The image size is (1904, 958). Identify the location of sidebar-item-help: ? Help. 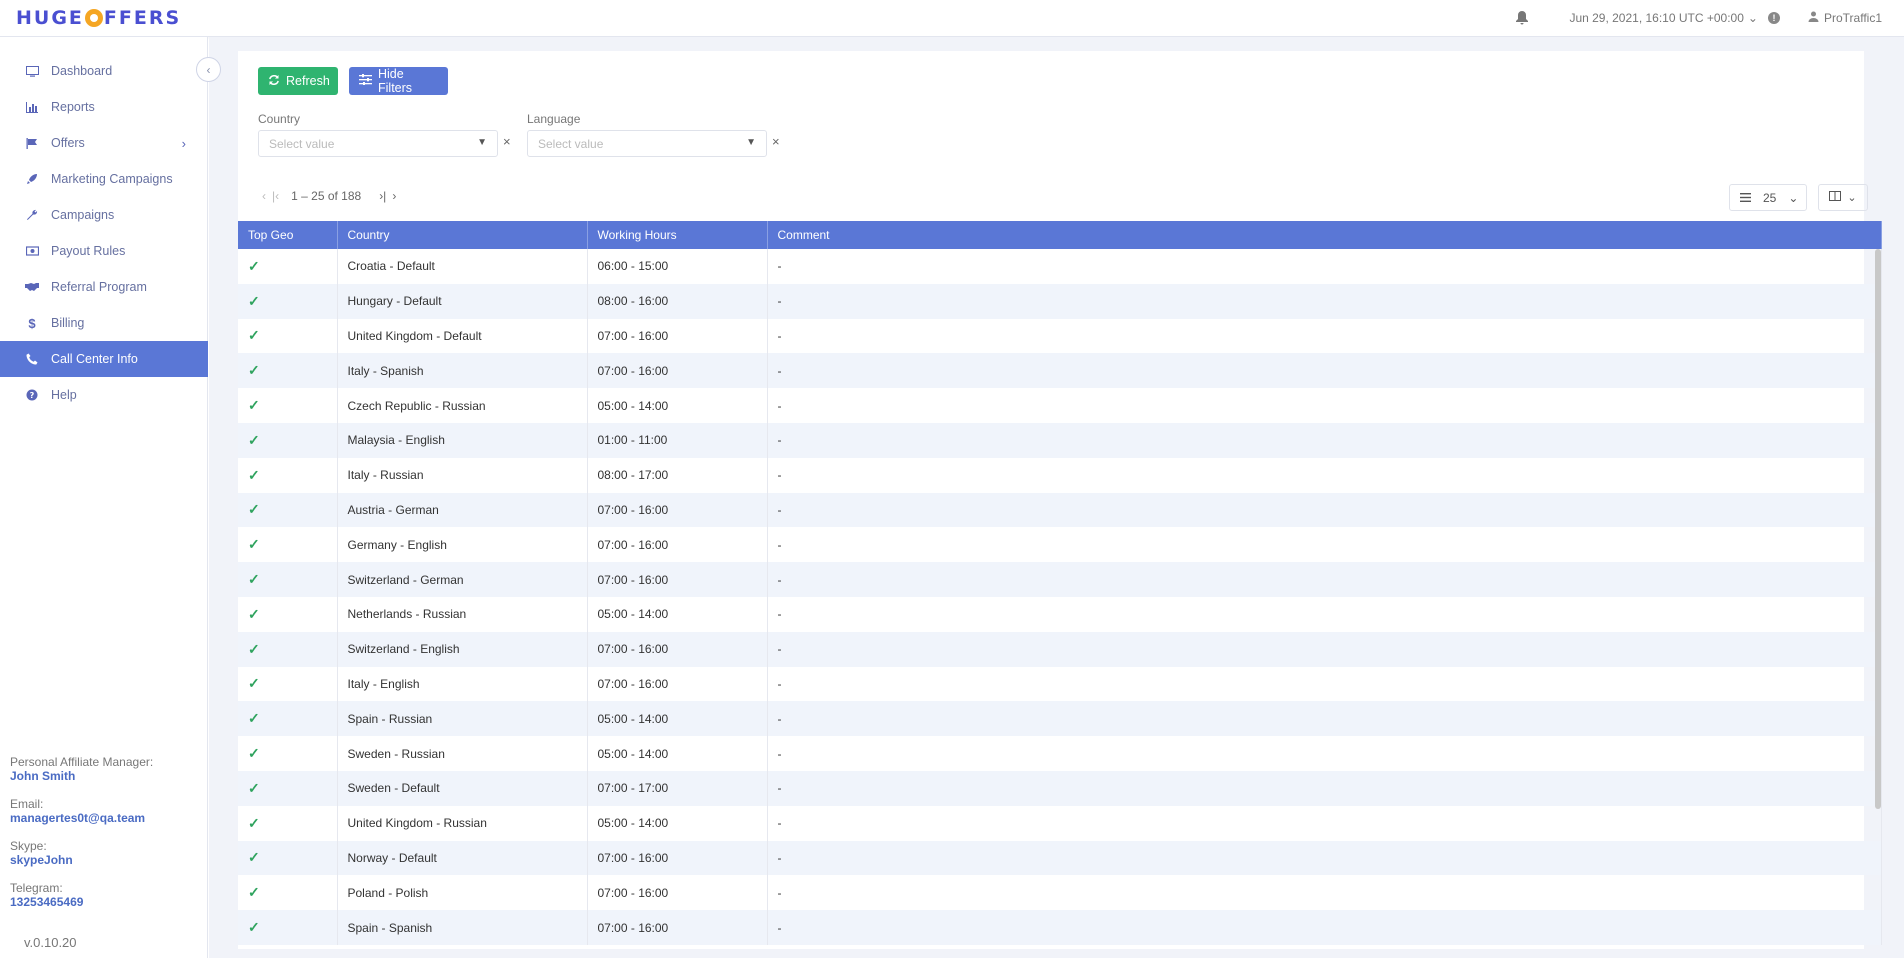
(104, 395).